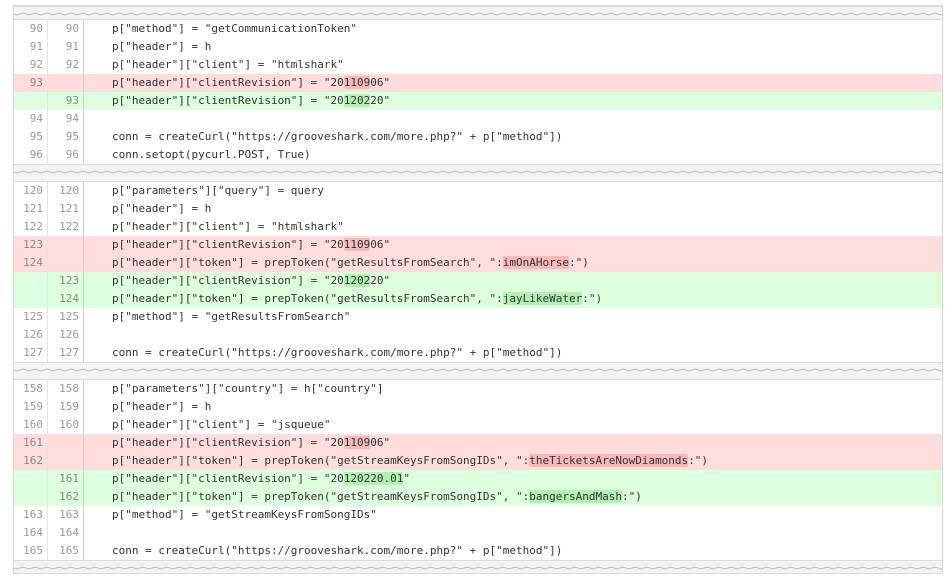 This screenshot has width=950, height=585. I want to click on old-line-number: 90, so click(31, 29).